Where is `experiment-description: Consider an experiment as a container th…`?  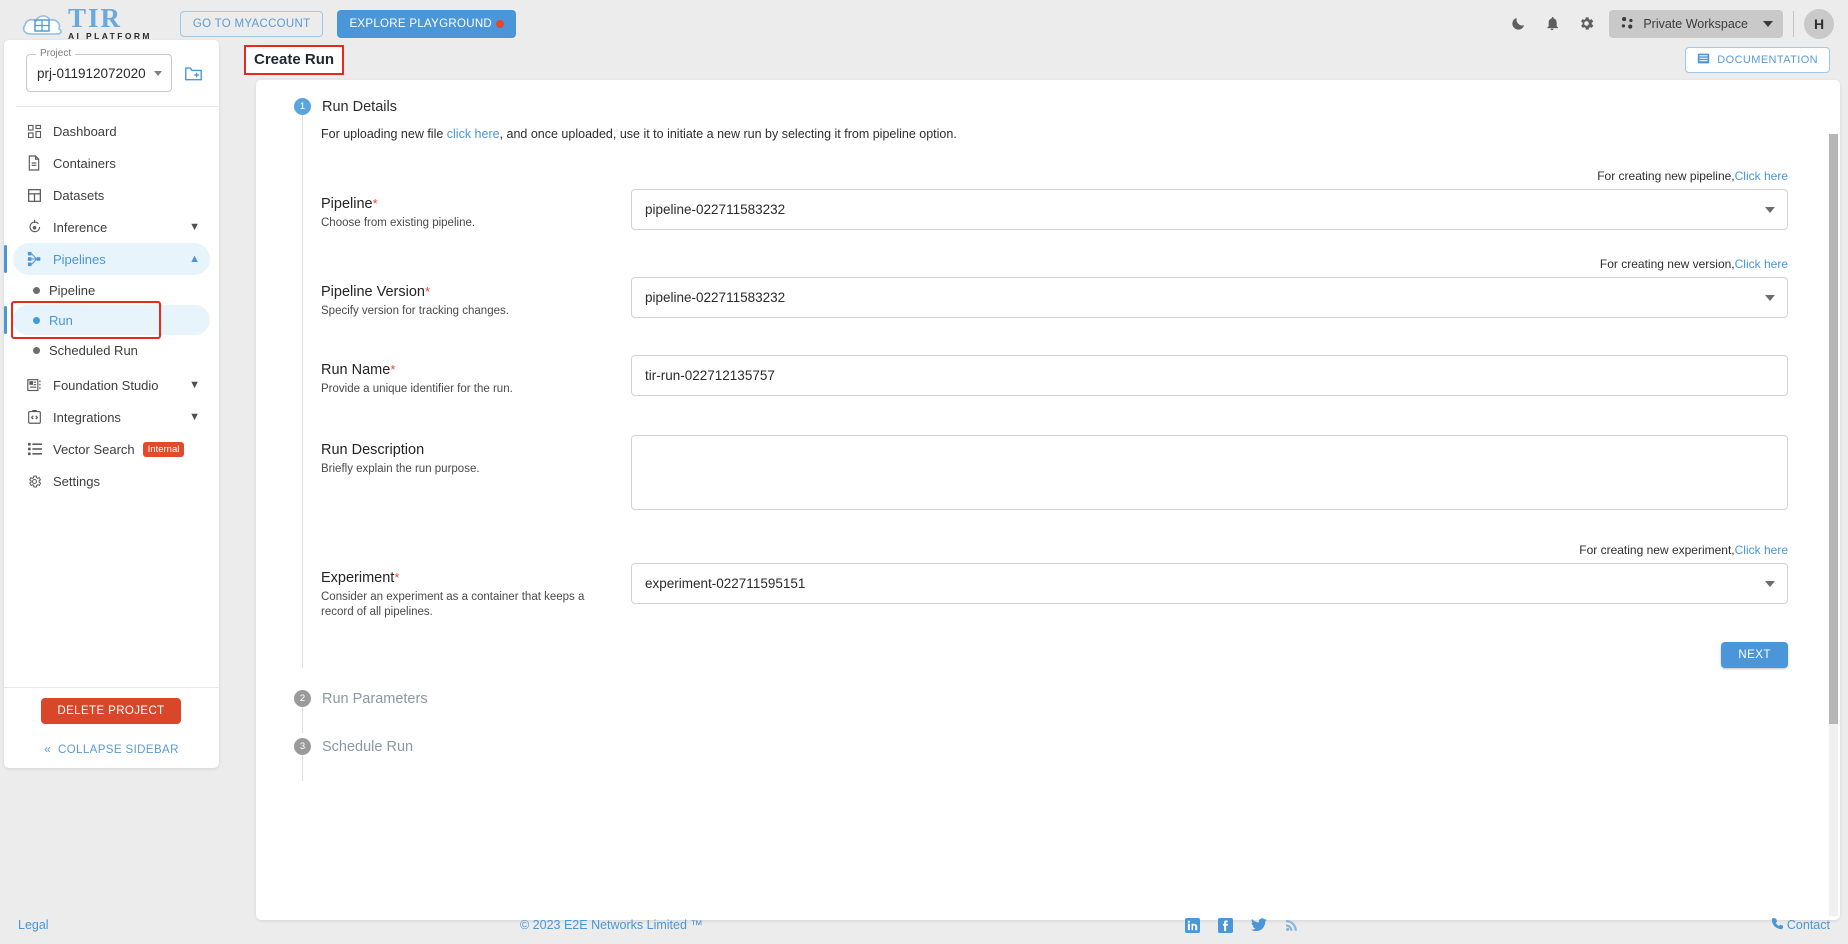
experiment-description: Consider an experiment as a container th… is located at coordinates (453, 604).